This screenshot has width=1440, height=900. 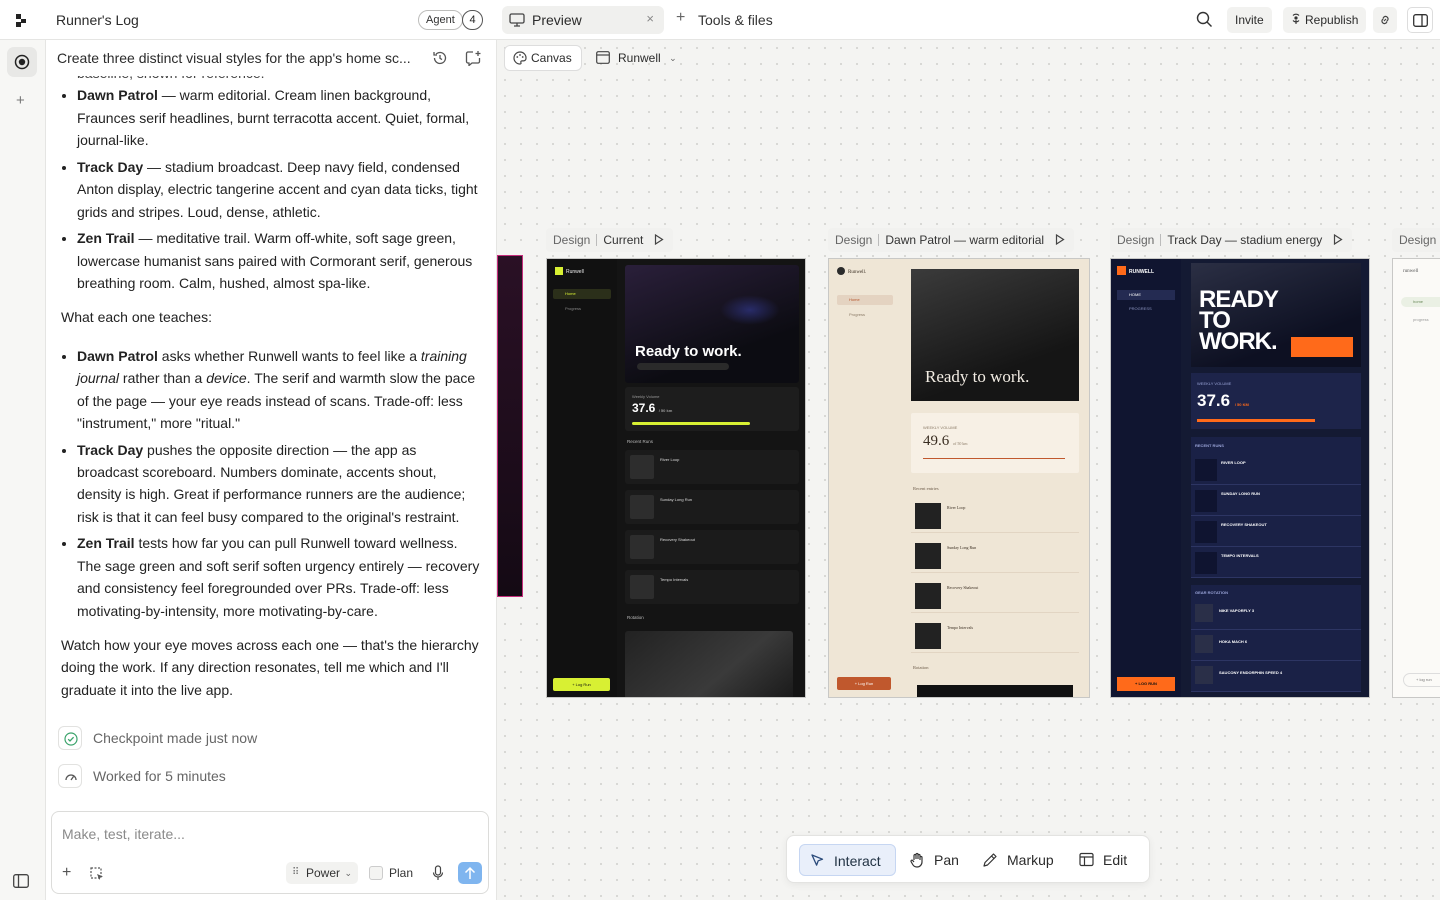 I want to click on invite-button: Invite, so click(x=1249, y=20).